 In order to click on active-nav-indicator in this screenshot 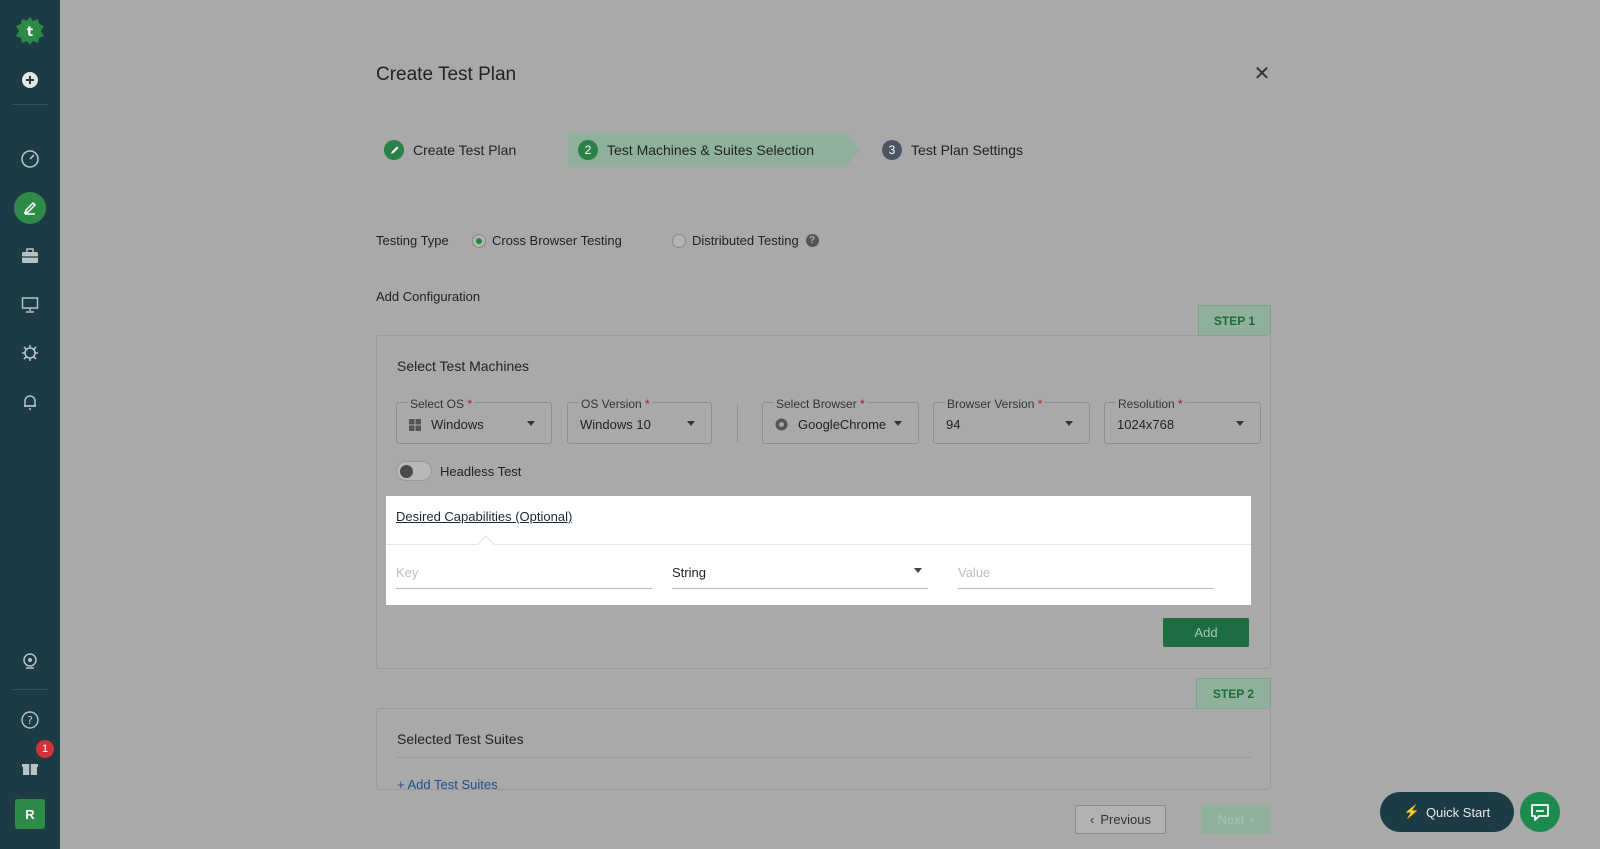, I will do `click(30, 208)`.